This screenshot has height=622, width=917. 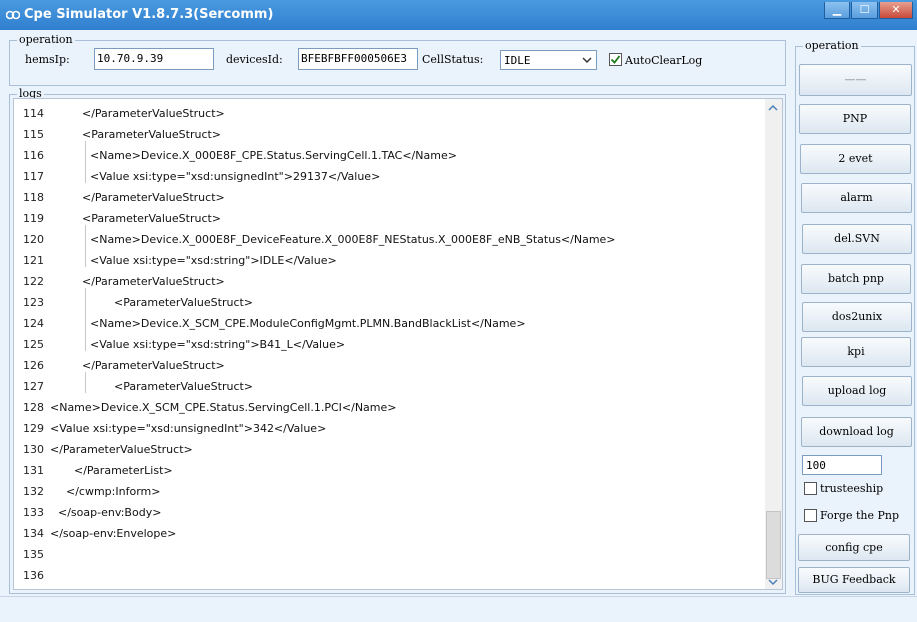 I want to click on dos2unix-button: dos2unix, so click(x=857, y=317).